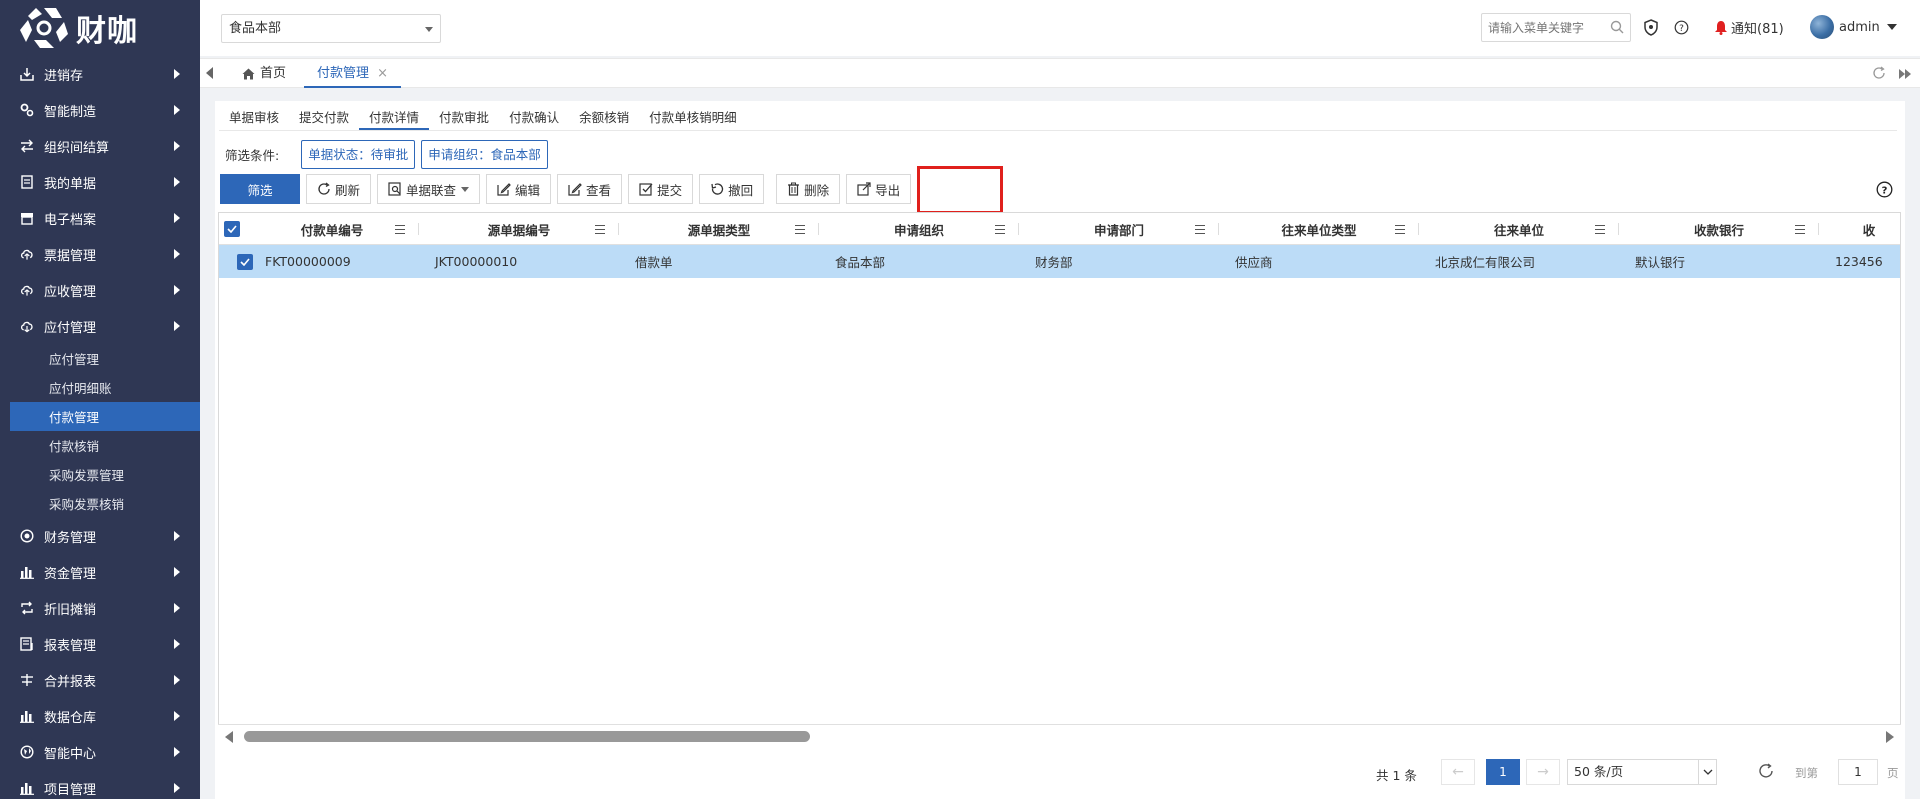 This screenshot has width=1920, height=799. Describe the element at coordinates (100, 387) in the screenshot. I see `sidebar-subitem-1: 应付明细账` at that location.